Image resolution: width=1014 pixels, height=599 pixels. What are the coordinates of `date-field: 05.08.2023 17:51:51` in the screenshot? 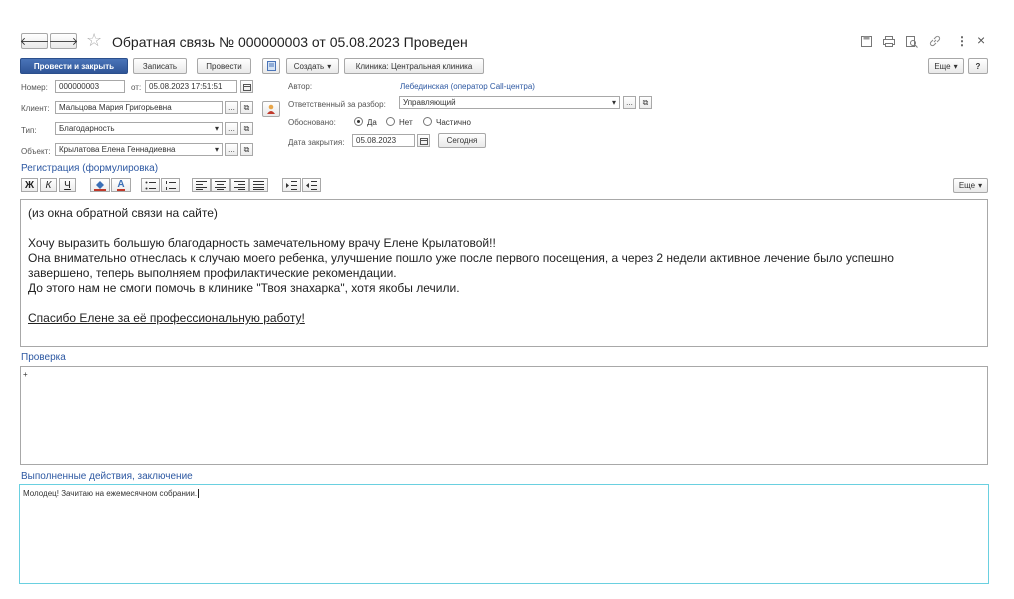 It's located at (191, 86).